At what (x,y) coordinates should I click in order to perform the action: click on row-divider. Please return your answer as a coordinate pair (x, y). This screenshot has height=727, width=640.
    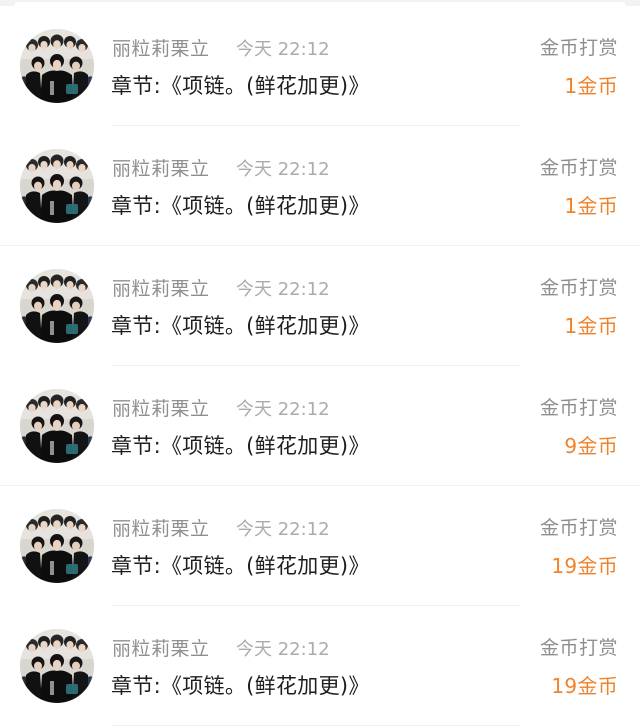
    Looking at the image, I should click on (316, 725).